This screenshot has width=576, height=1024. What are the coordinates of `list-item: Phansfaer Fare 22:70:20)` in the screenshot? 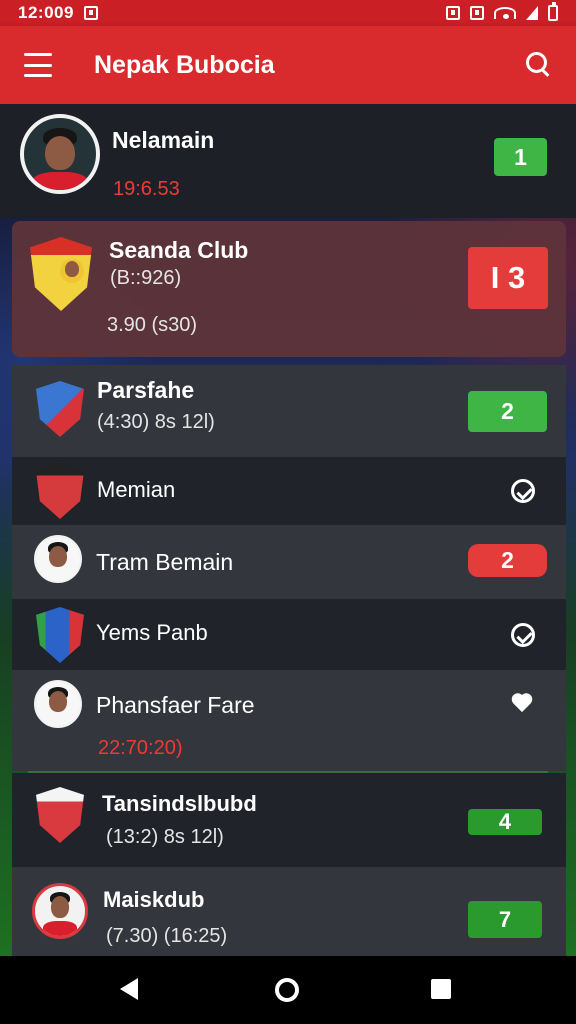 It's located at (289, 720).